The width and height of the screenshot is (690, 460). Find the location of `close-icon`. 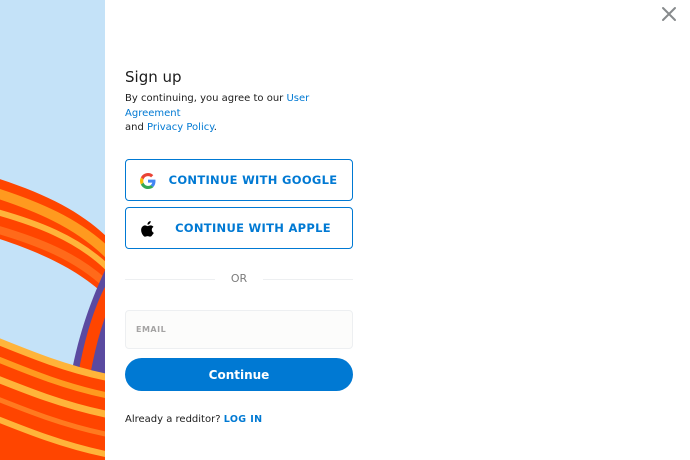

close-icon is located at coordinates (669, 14).